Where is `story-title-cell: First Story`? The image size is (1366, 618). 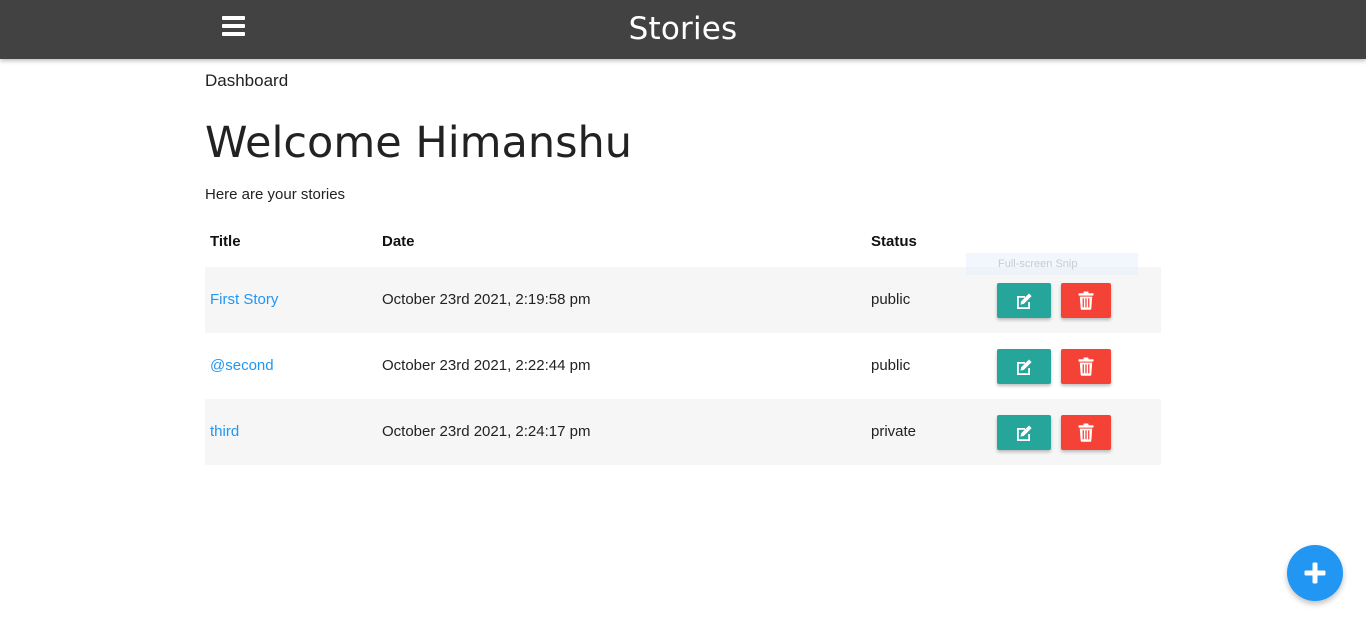 story-title-cell: First Story is located at coordinates (244, 300).